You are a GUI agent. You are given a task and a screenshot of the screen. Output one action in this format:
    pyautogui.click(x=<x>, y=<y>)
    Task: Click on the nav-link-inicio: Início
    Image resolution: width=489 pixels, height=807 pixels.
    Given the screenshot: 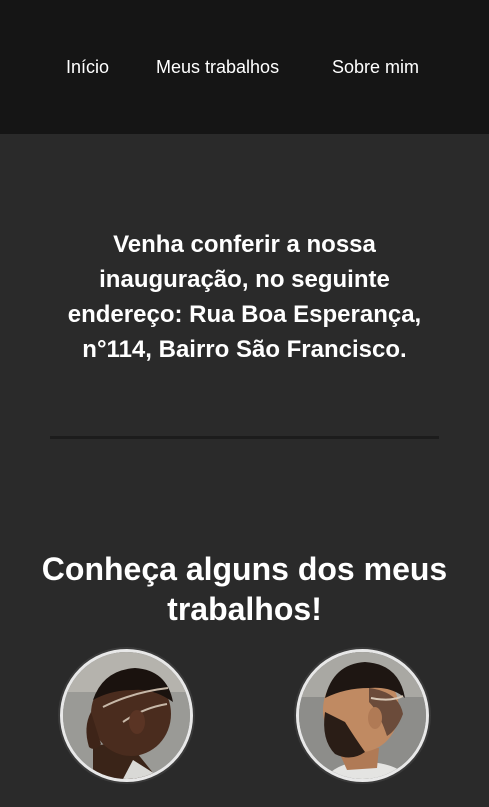 What is the action you would take?
    pyautogui.click(x=87, y=67)
    